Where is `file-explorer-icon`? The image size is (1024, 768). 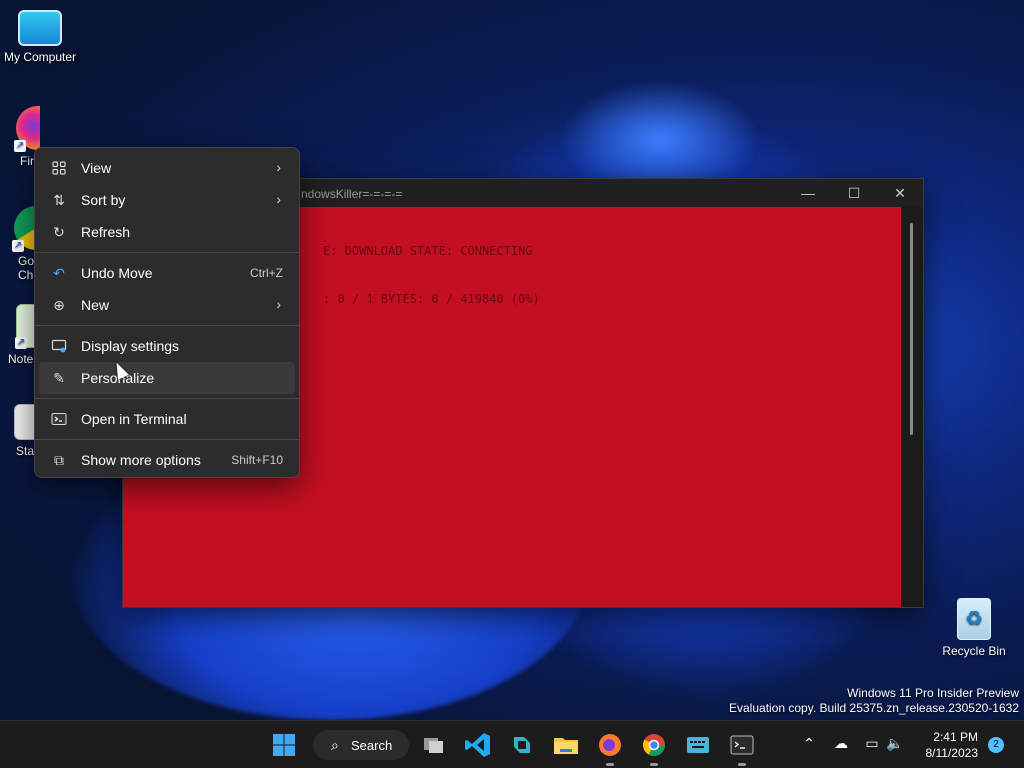 file-explorer-icon is located at coordinates (566, 746).